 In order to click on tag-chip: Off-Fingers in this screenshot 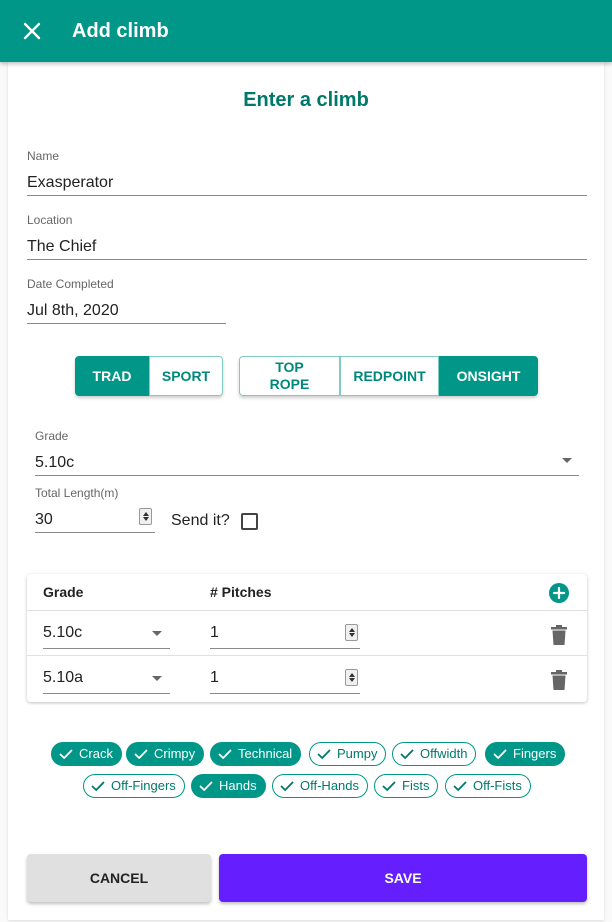, I will do `click(134, 786)`.